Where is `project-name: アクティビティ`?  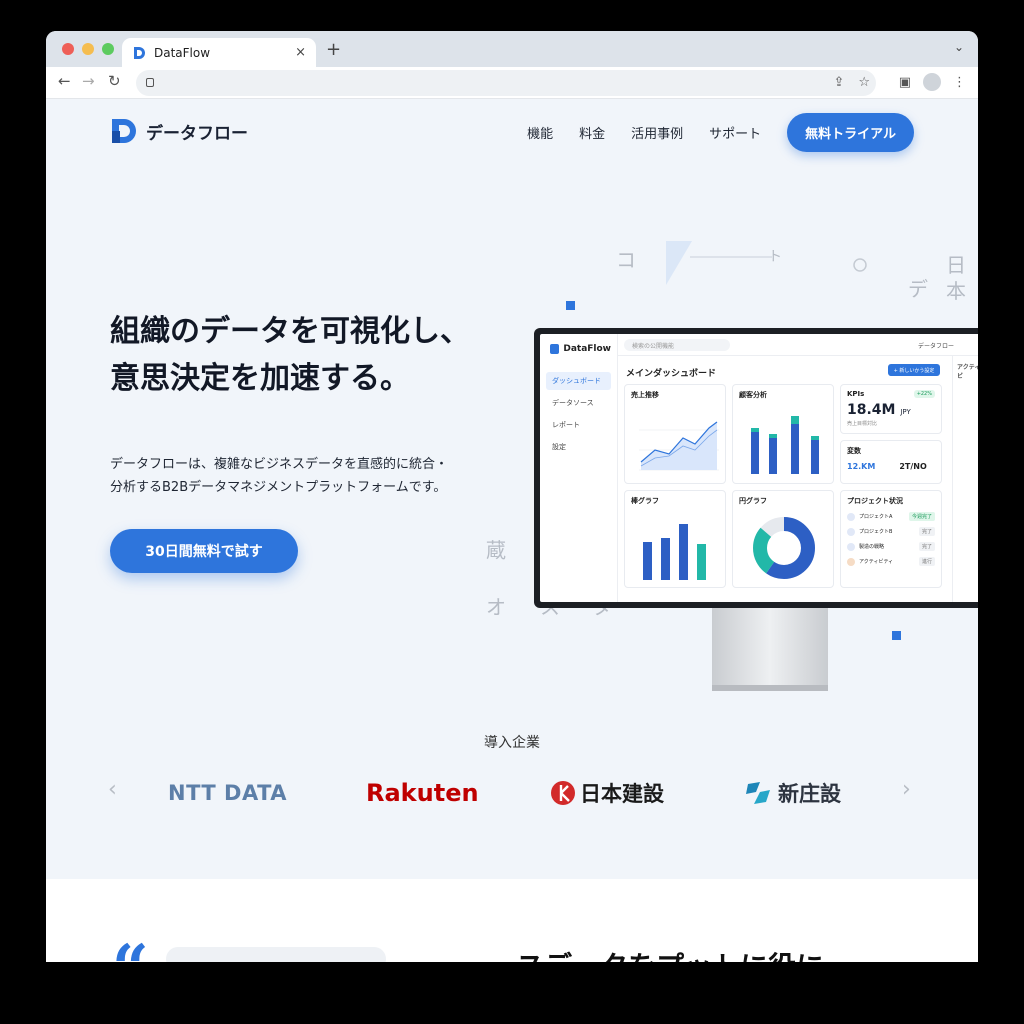 project-name: アクティビティ is located at coordinates (876, 562).